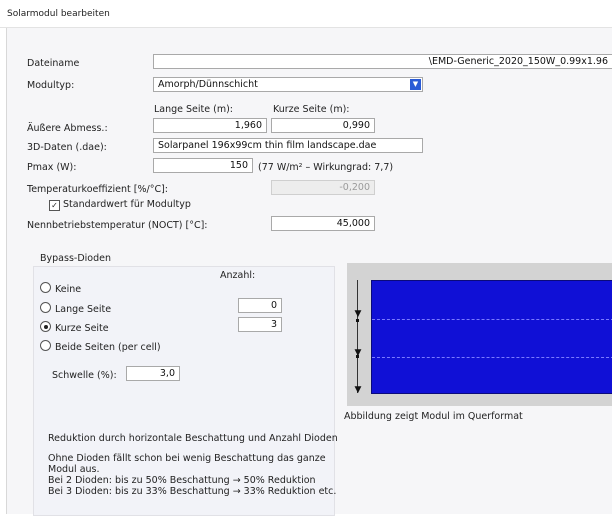 Image resolution: width=612 pixels, height=516 pixels. What do you see at coordinates (415, 84) in the screenshot?
I see `chevron-down-icon: ▼` at bounding box center [415, 84].